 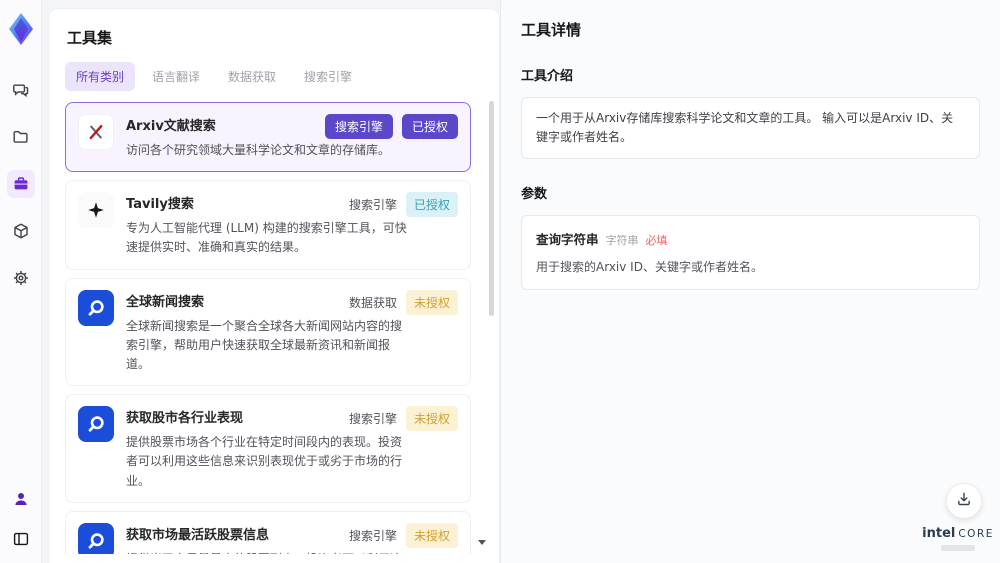 I want to click on tool-list-scrollbar, so click(x=491, y=316).